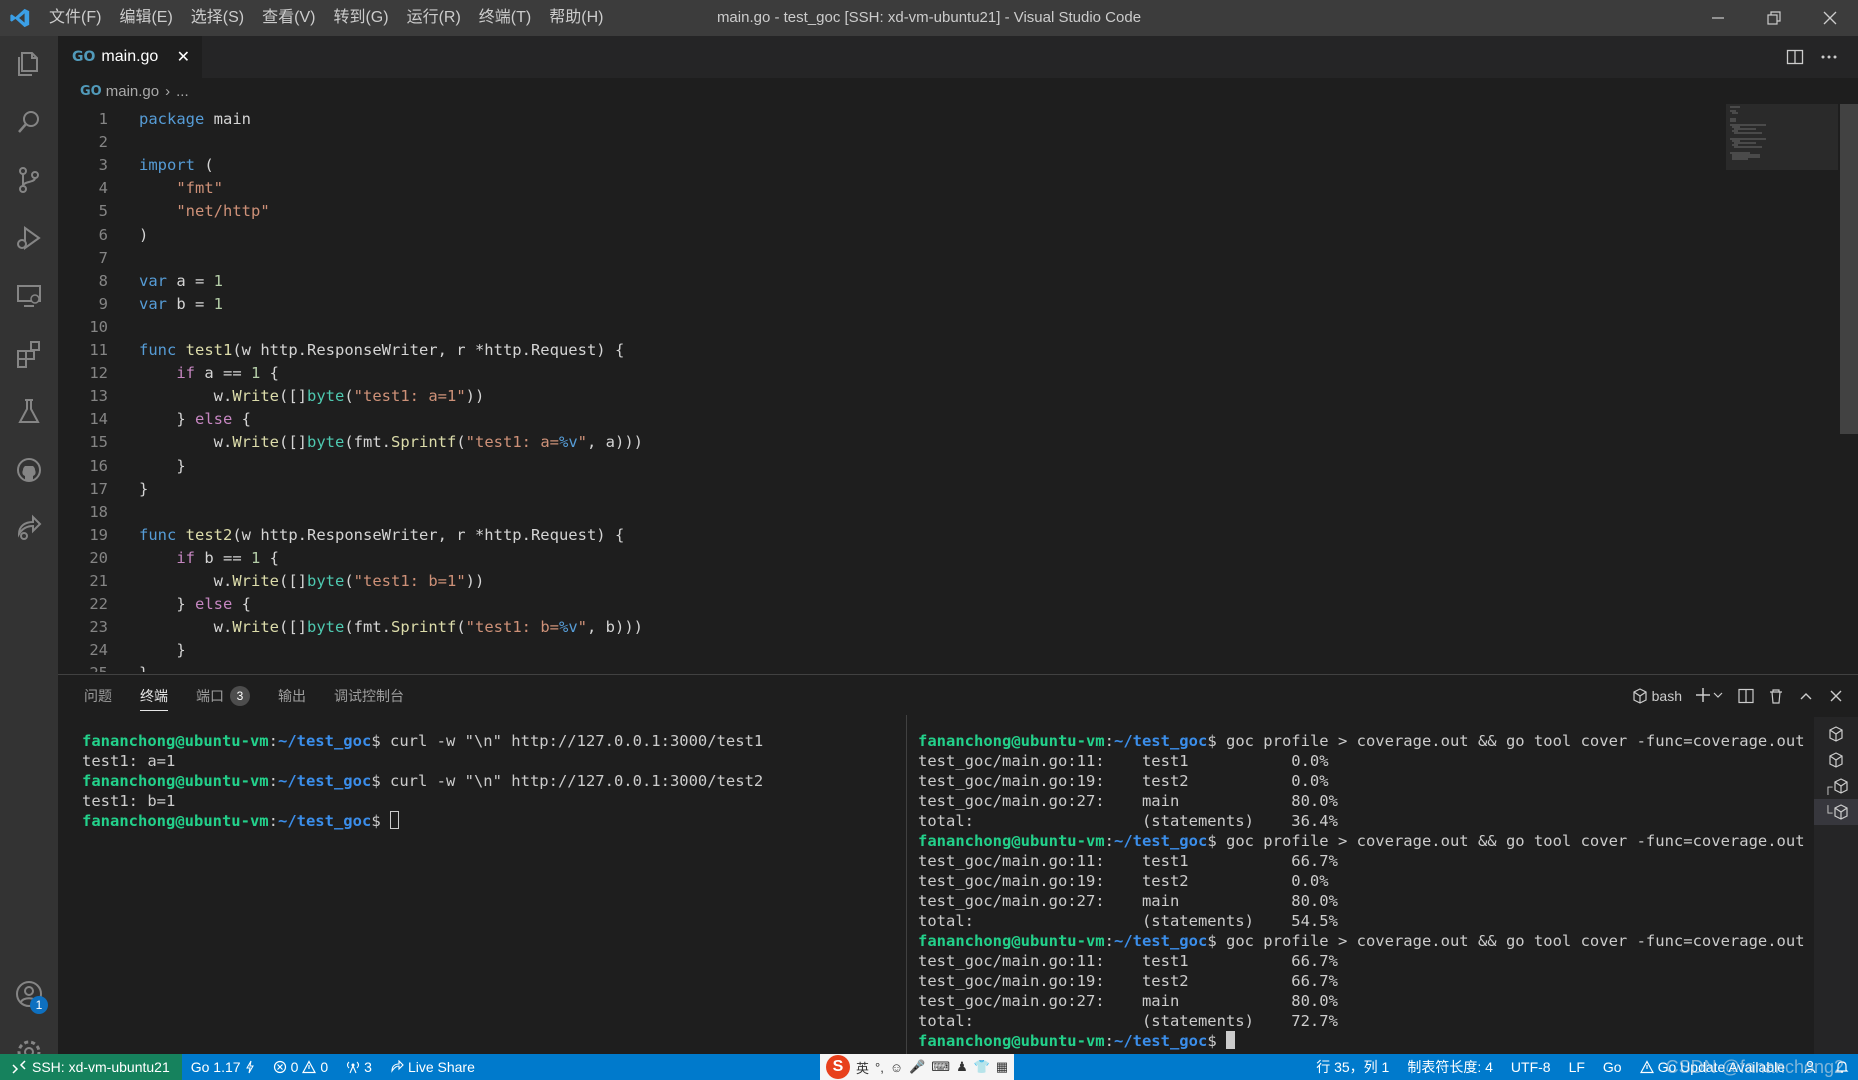 This screenshot has width=1858, height=1080. What do you see at coordinates (98, 696) in the screenshot?
I see `tab-problems: 问题` at bounding box center [98, 696].